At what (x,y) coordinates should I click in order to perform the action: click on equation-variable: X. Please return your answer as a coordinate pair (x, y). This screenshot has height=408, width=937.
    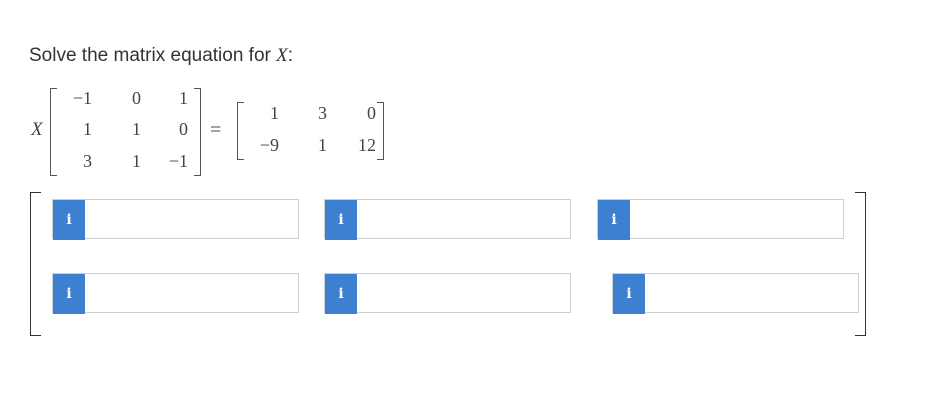
    Looking at the image, I should click on (37, 129).